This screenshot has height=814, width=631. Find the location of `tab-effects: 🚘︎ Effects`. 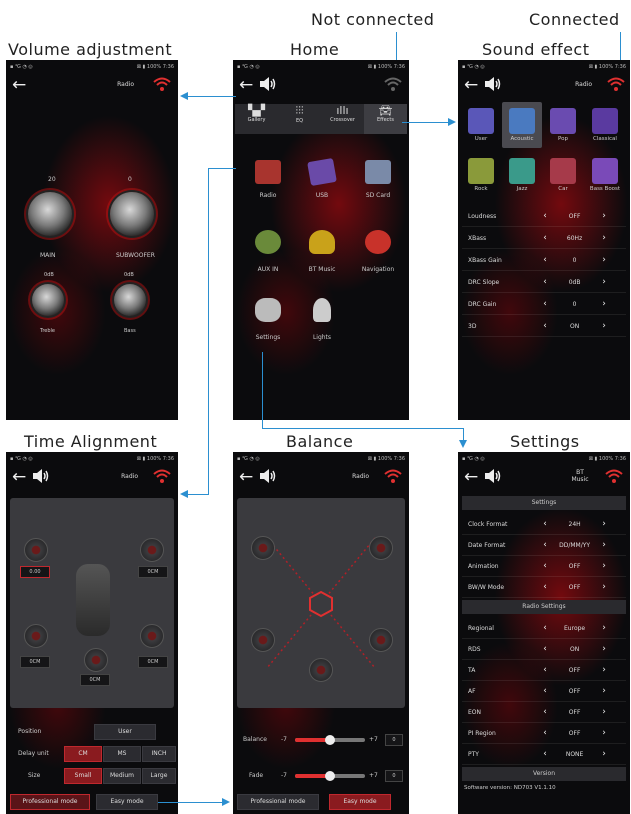

tab-effects: 🚘︎ Effects is located at coordinates (385, 119).